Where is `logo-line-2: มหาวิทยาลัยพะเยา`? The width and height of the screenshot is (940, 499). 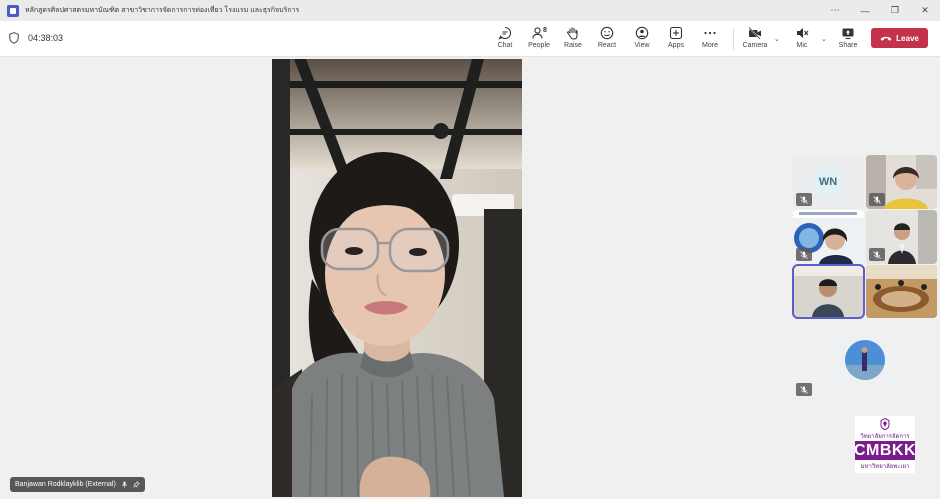 logo-line-2: มหาวิทยาลัยพะเยา is located at coordinates (885, 467).